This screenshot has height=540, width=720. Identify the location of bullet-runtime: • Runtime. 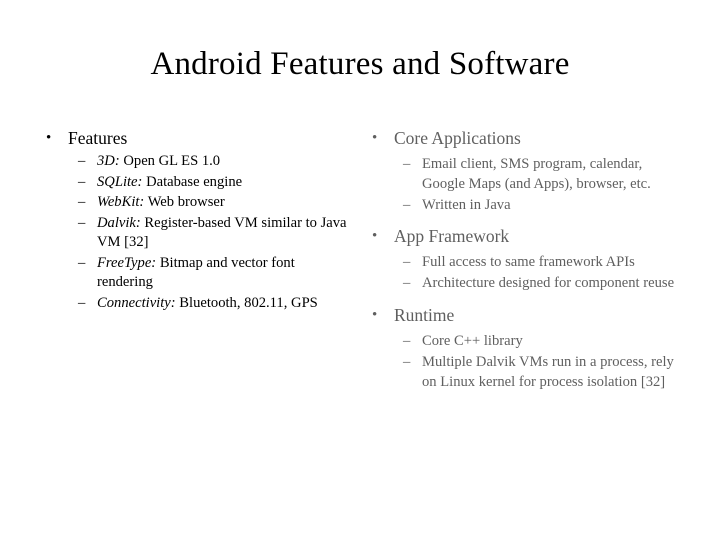
(523, 315).